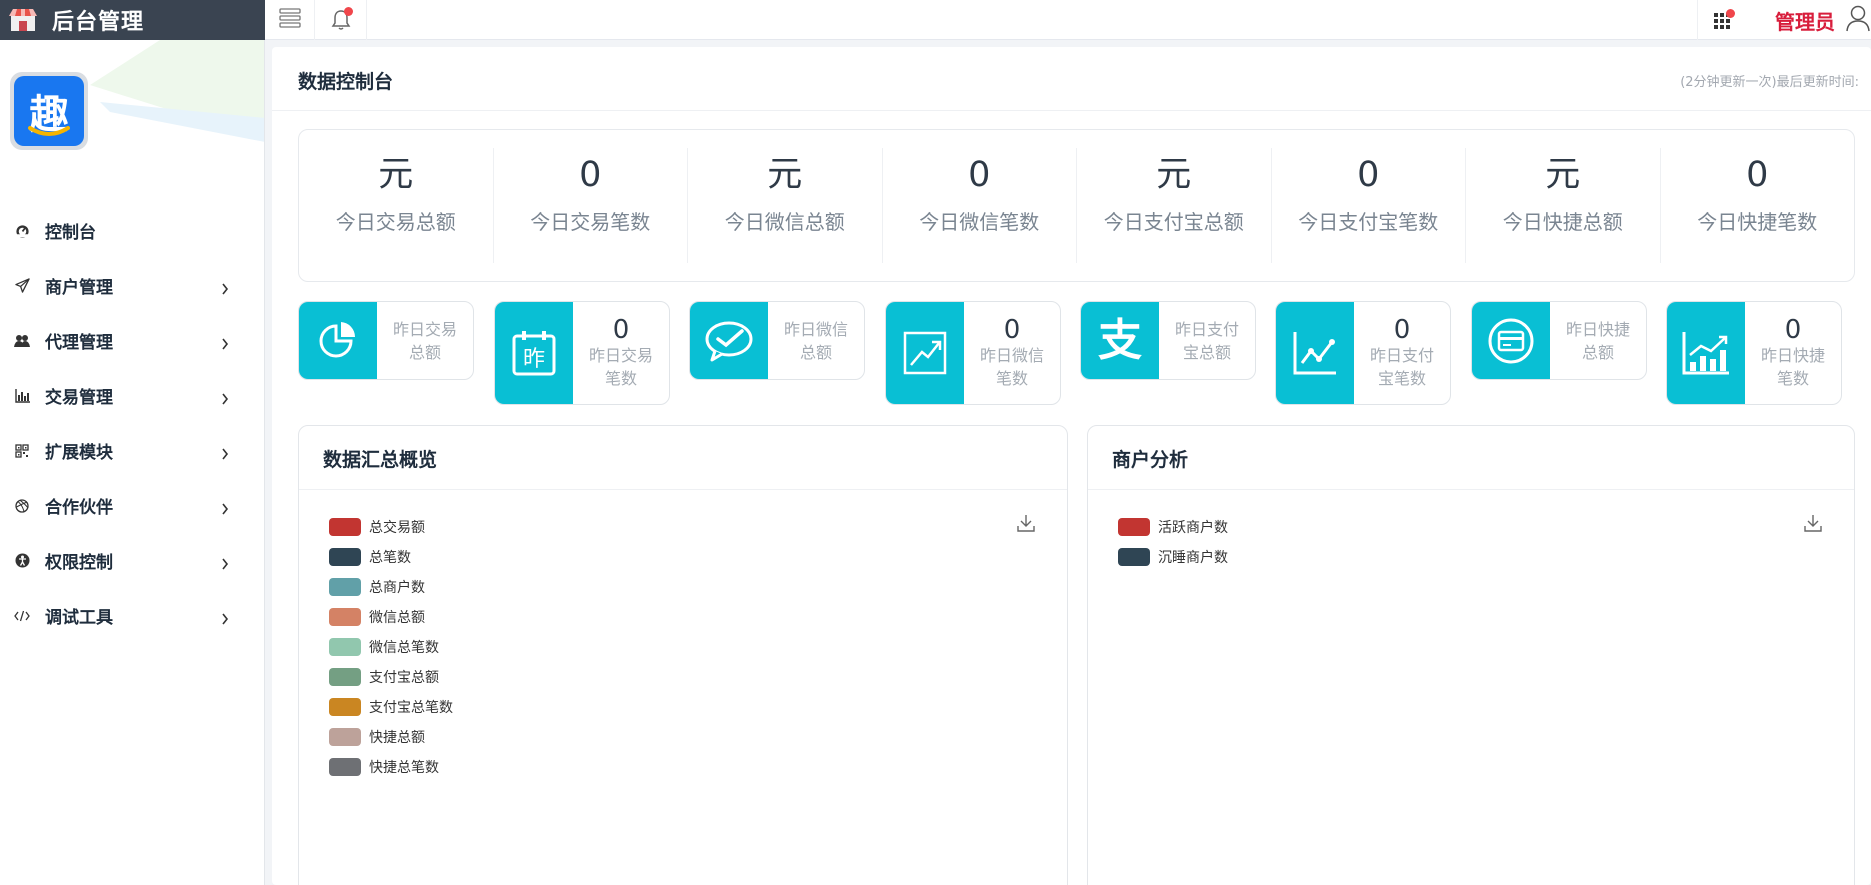  What do you see at coordinates (785, 205) in the screenshot?
I see `stat-today-wechat-amount: 元今日微信总额` at bounding box center [785, 205].